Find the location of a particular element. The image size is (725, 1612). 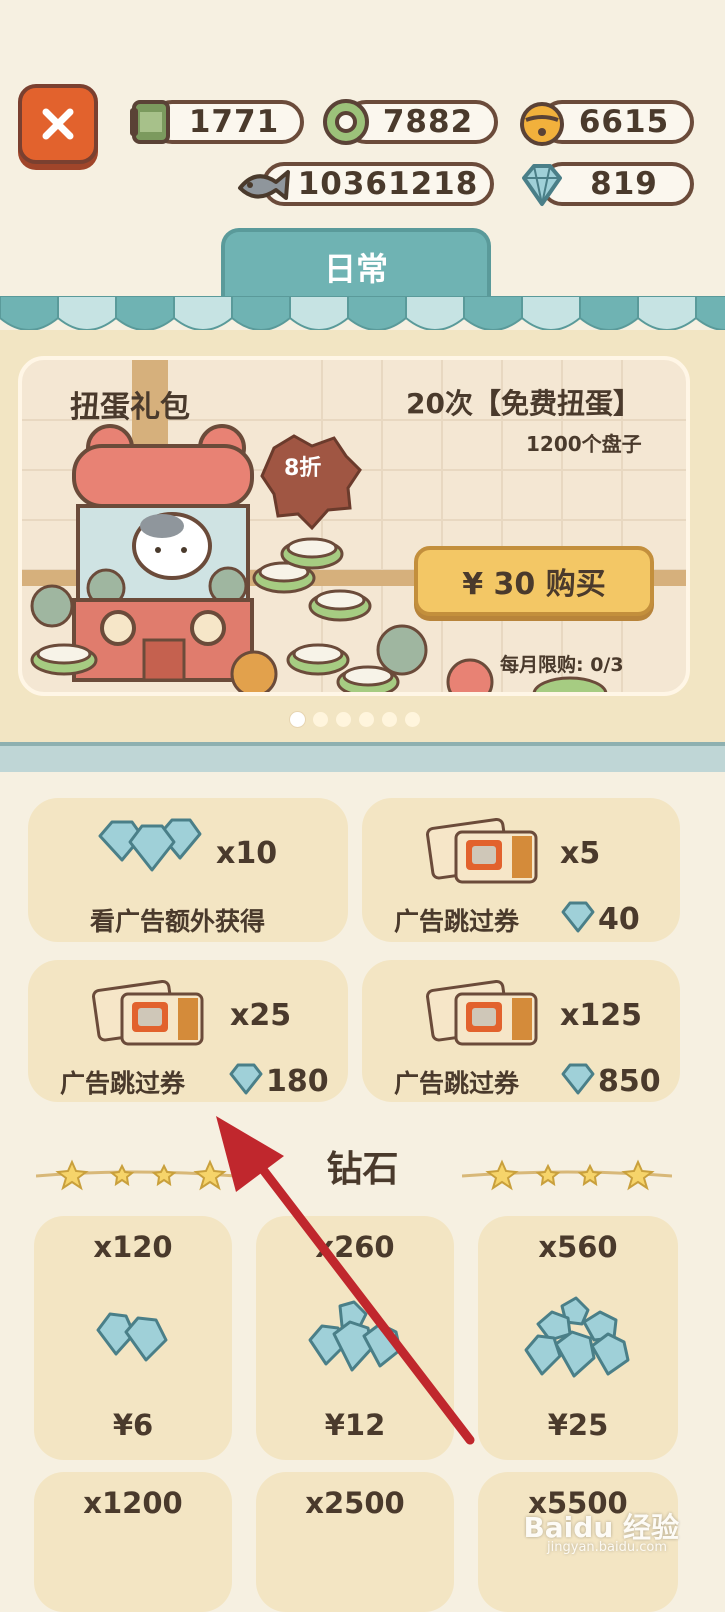

star-garland-right is located at coordinates (567, 1175).